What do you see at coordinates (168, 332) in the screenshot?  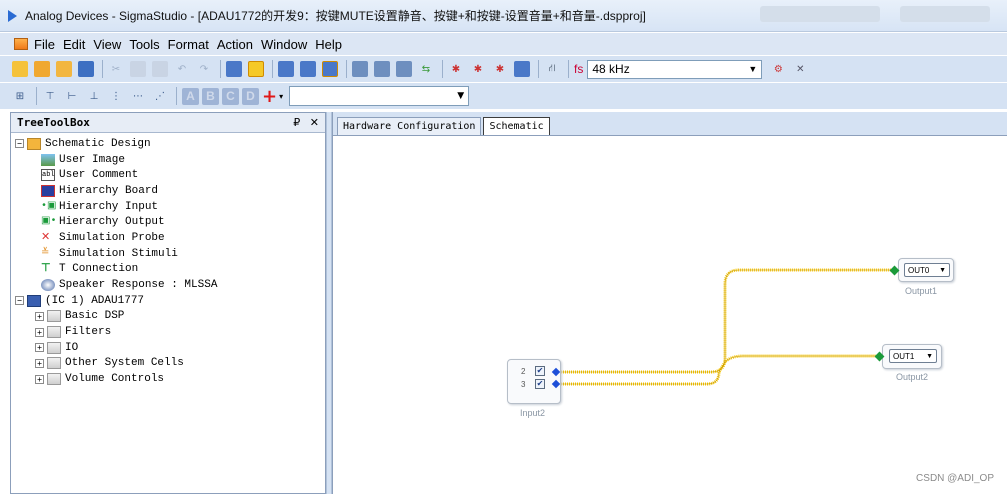 I see `tree-folder-filters: + Filters` at bounding box center [168, 332].